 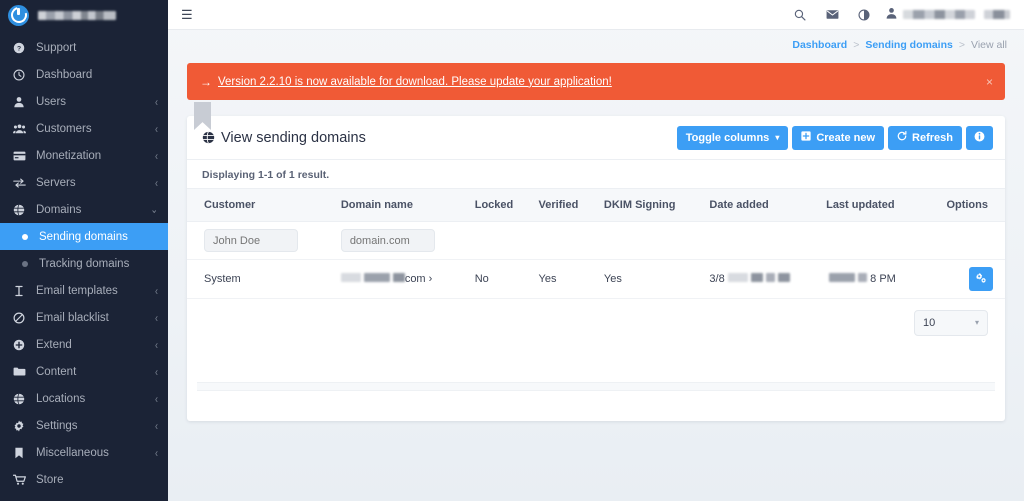 What do you see at coordinates (596, 386) in the screenshot?
I see `card-footer-strip` at bounding box center [596, 386].